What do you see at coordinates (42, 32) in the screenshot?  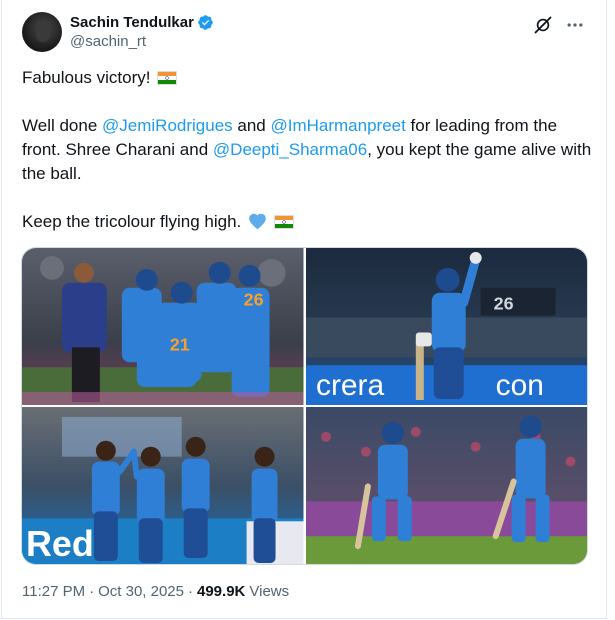 I see `avatar` at bounding box center [42, 32].